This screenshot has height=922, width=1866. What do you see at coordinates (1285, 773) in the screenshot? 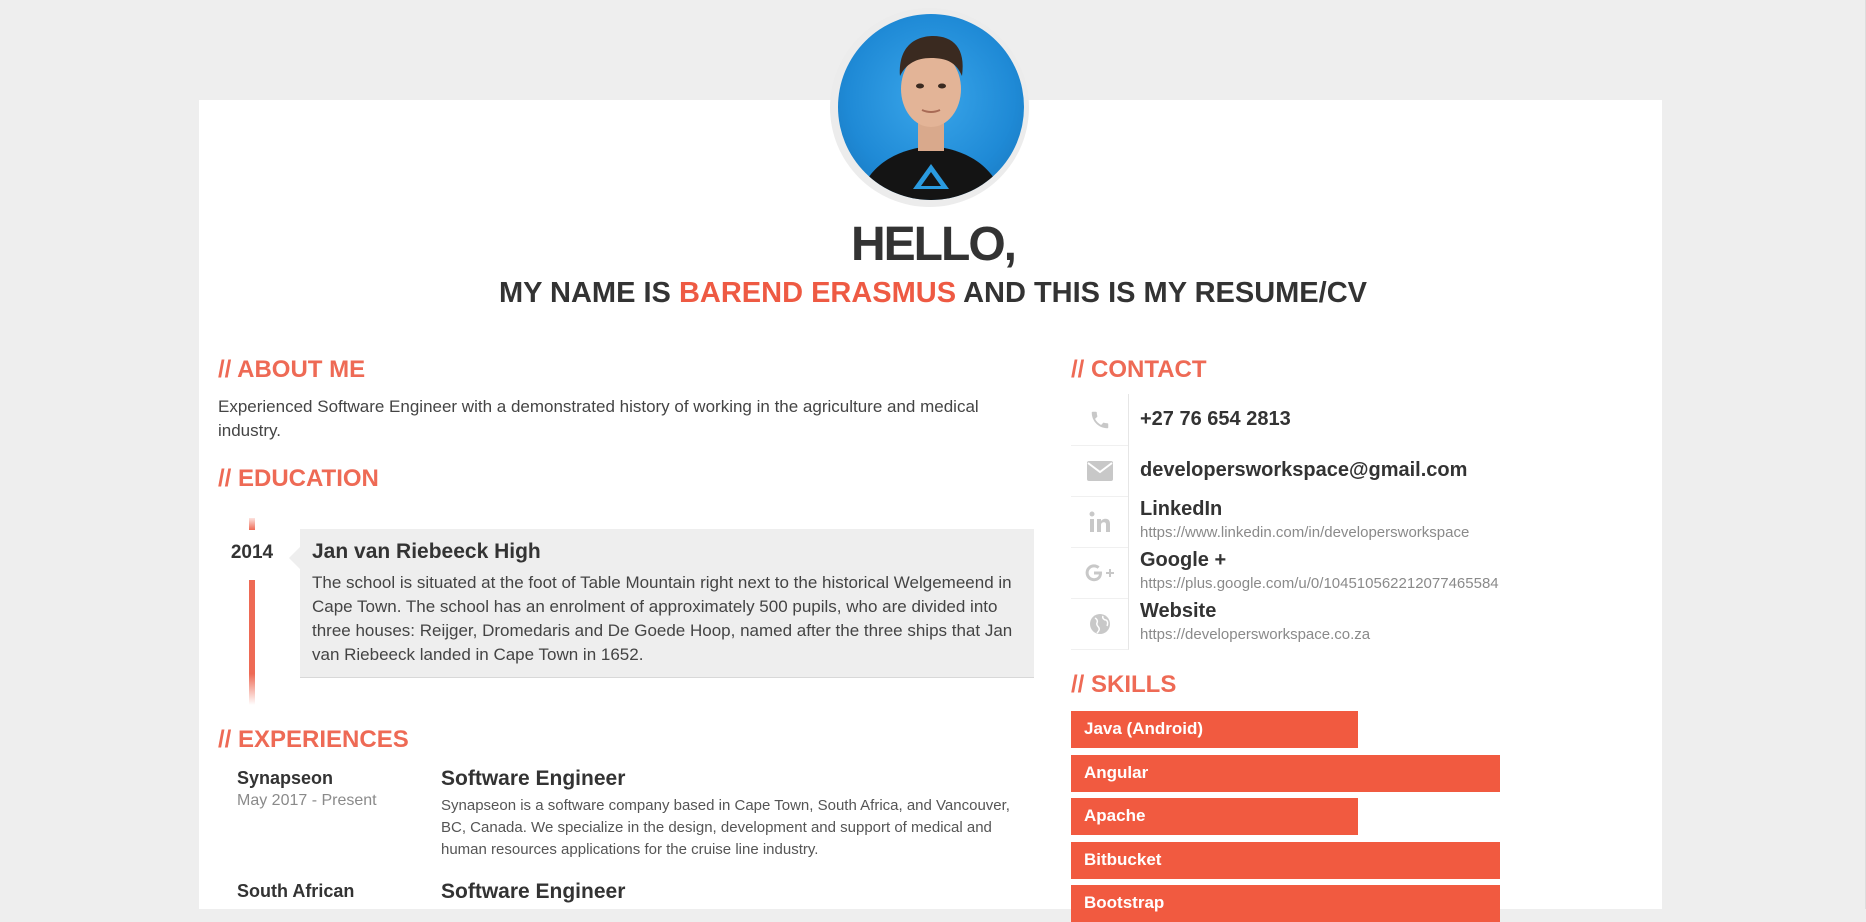
I see `skill-bar: Angular` at bounding box center [1285, 773].